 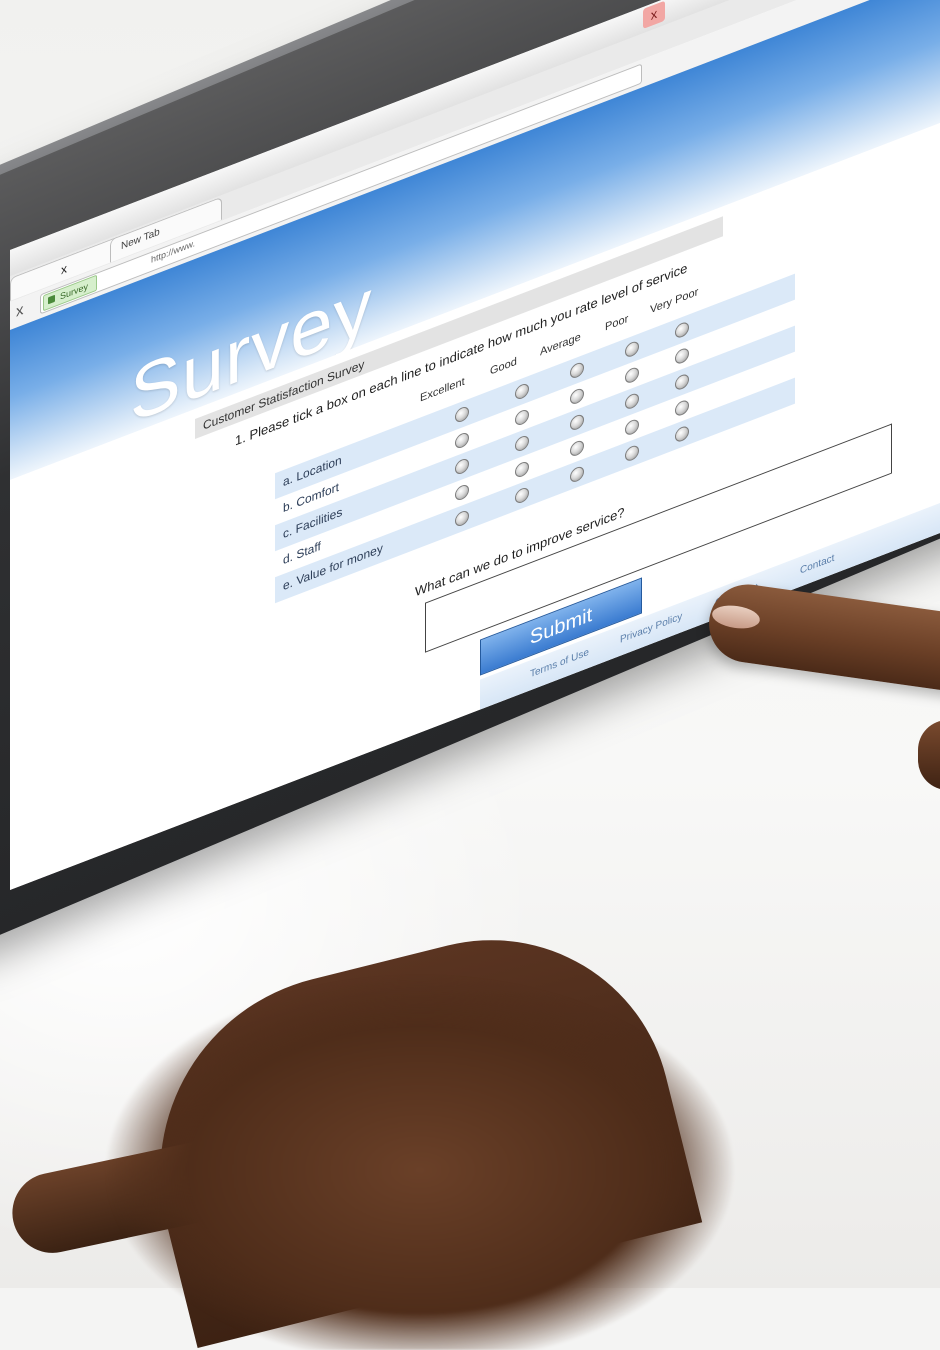 I want to click on radio-facilities-average, so click(x=577, y=422).